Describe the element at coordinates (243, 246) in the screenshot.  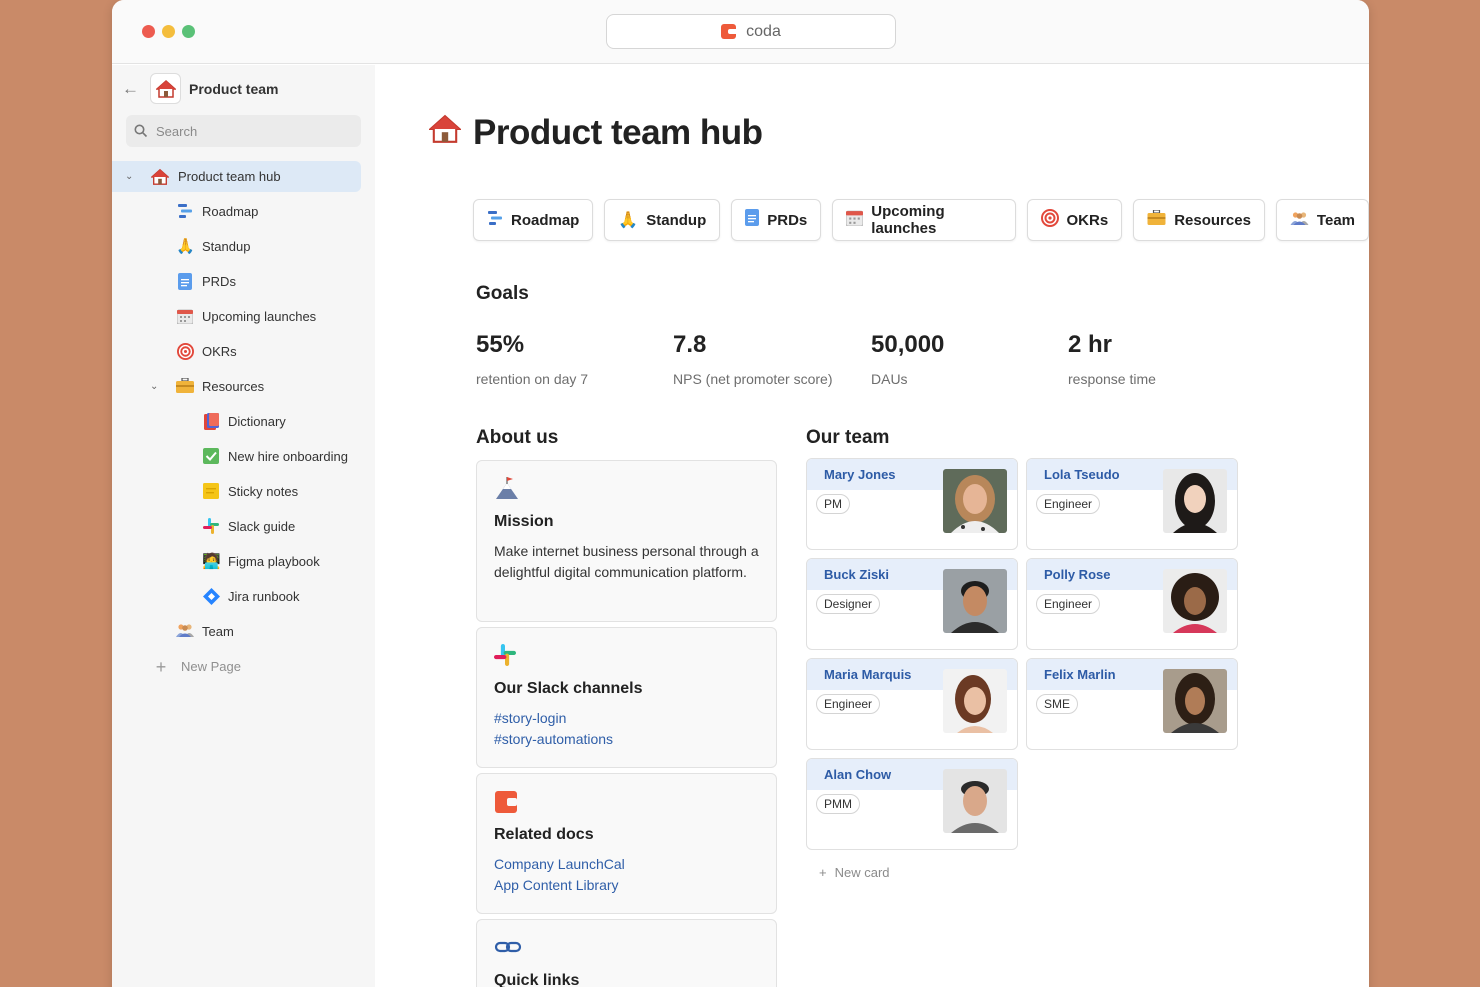
I see `sidebar-item-standup: 🙏 Standup` at that location.